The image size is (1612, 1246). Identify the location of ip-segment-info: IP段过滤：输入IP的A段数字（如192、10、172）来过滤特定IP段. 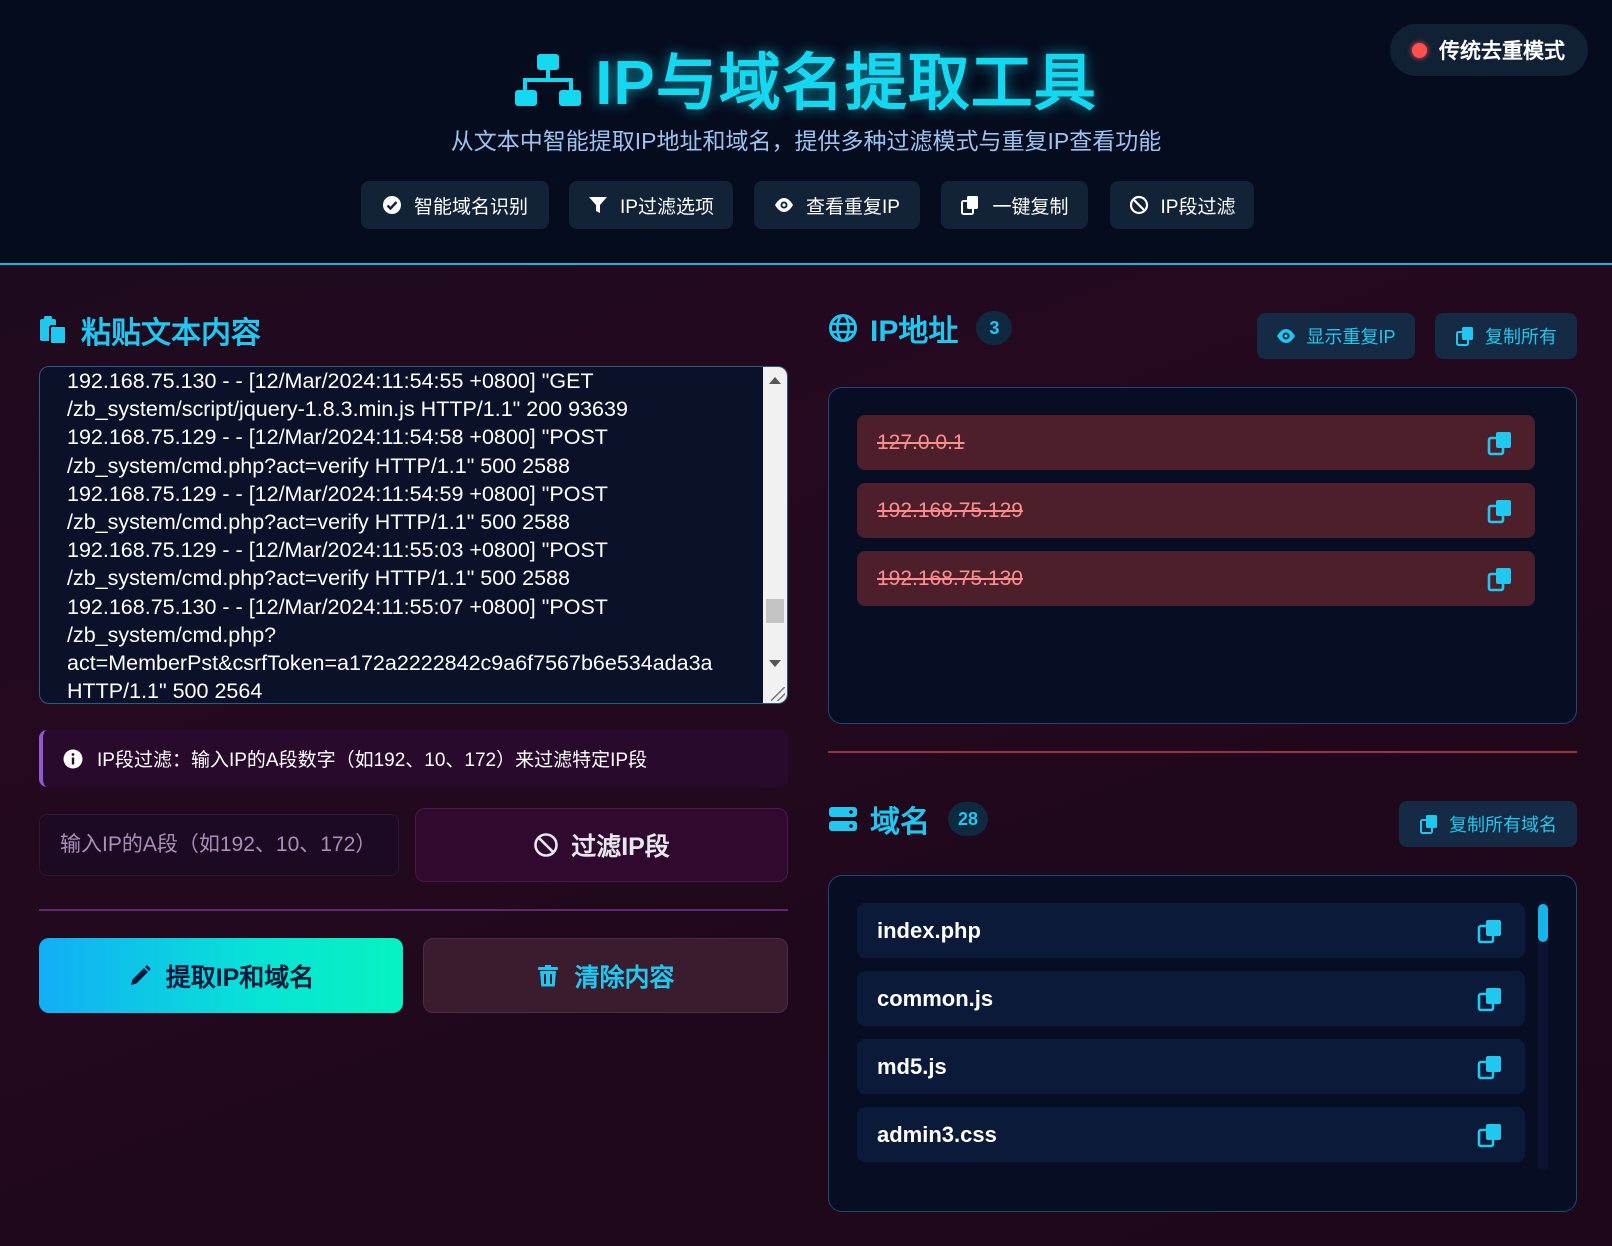
(413, 758).